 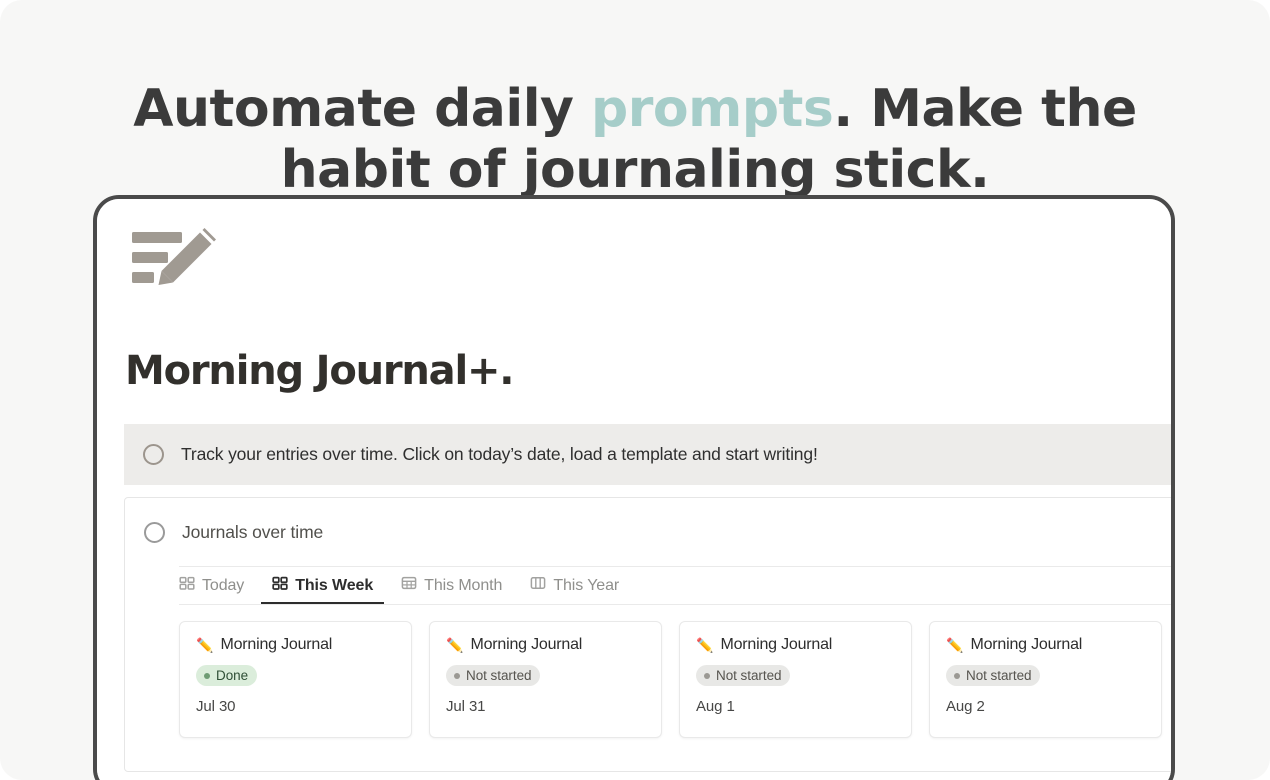 I want to click on card-date: Jul 30, so click(x=216, y=706).